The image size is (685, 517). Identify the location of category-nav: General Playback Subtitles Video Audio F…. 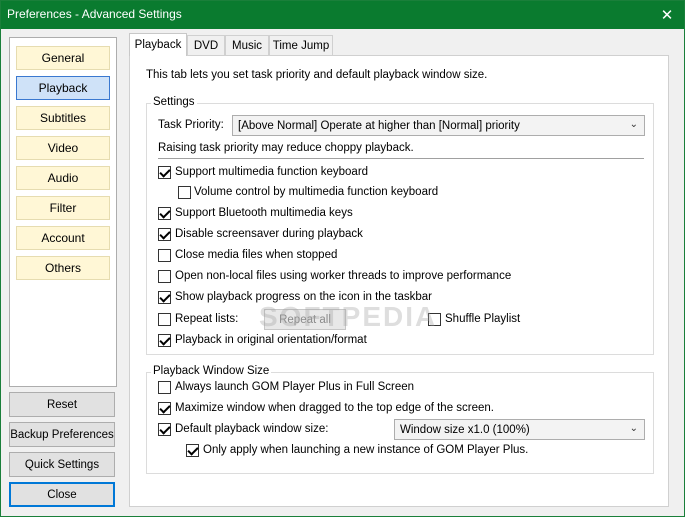
(63, 212).